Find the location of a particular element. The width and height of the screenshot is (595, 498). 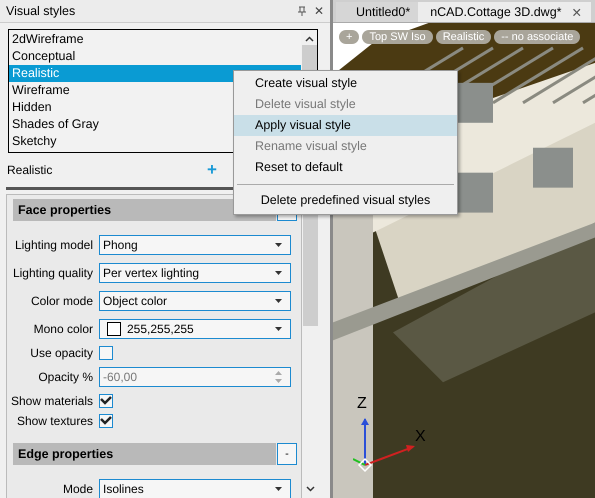

current-style-label: Realistic is located at coordinates (30, 170).